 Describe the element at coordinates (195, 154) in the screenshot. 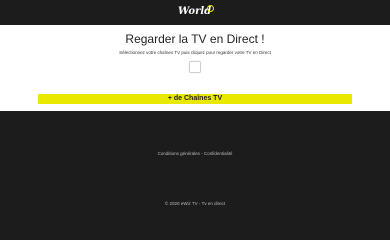

I see `footer-links: Conditions générales - Confidentialité` at that location.